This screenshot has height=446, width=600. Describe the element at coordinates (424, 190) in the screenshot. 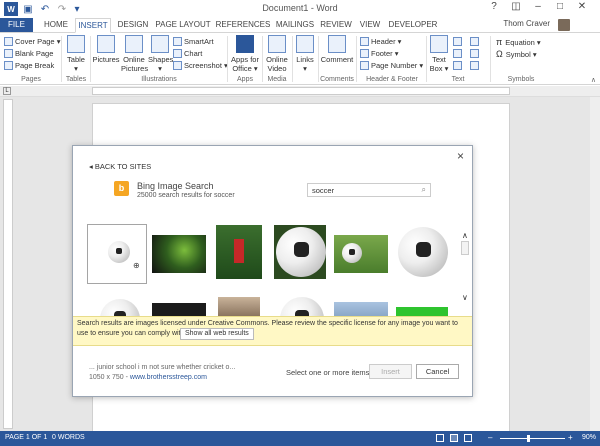

I see `search-icon: ⌕` at that location.